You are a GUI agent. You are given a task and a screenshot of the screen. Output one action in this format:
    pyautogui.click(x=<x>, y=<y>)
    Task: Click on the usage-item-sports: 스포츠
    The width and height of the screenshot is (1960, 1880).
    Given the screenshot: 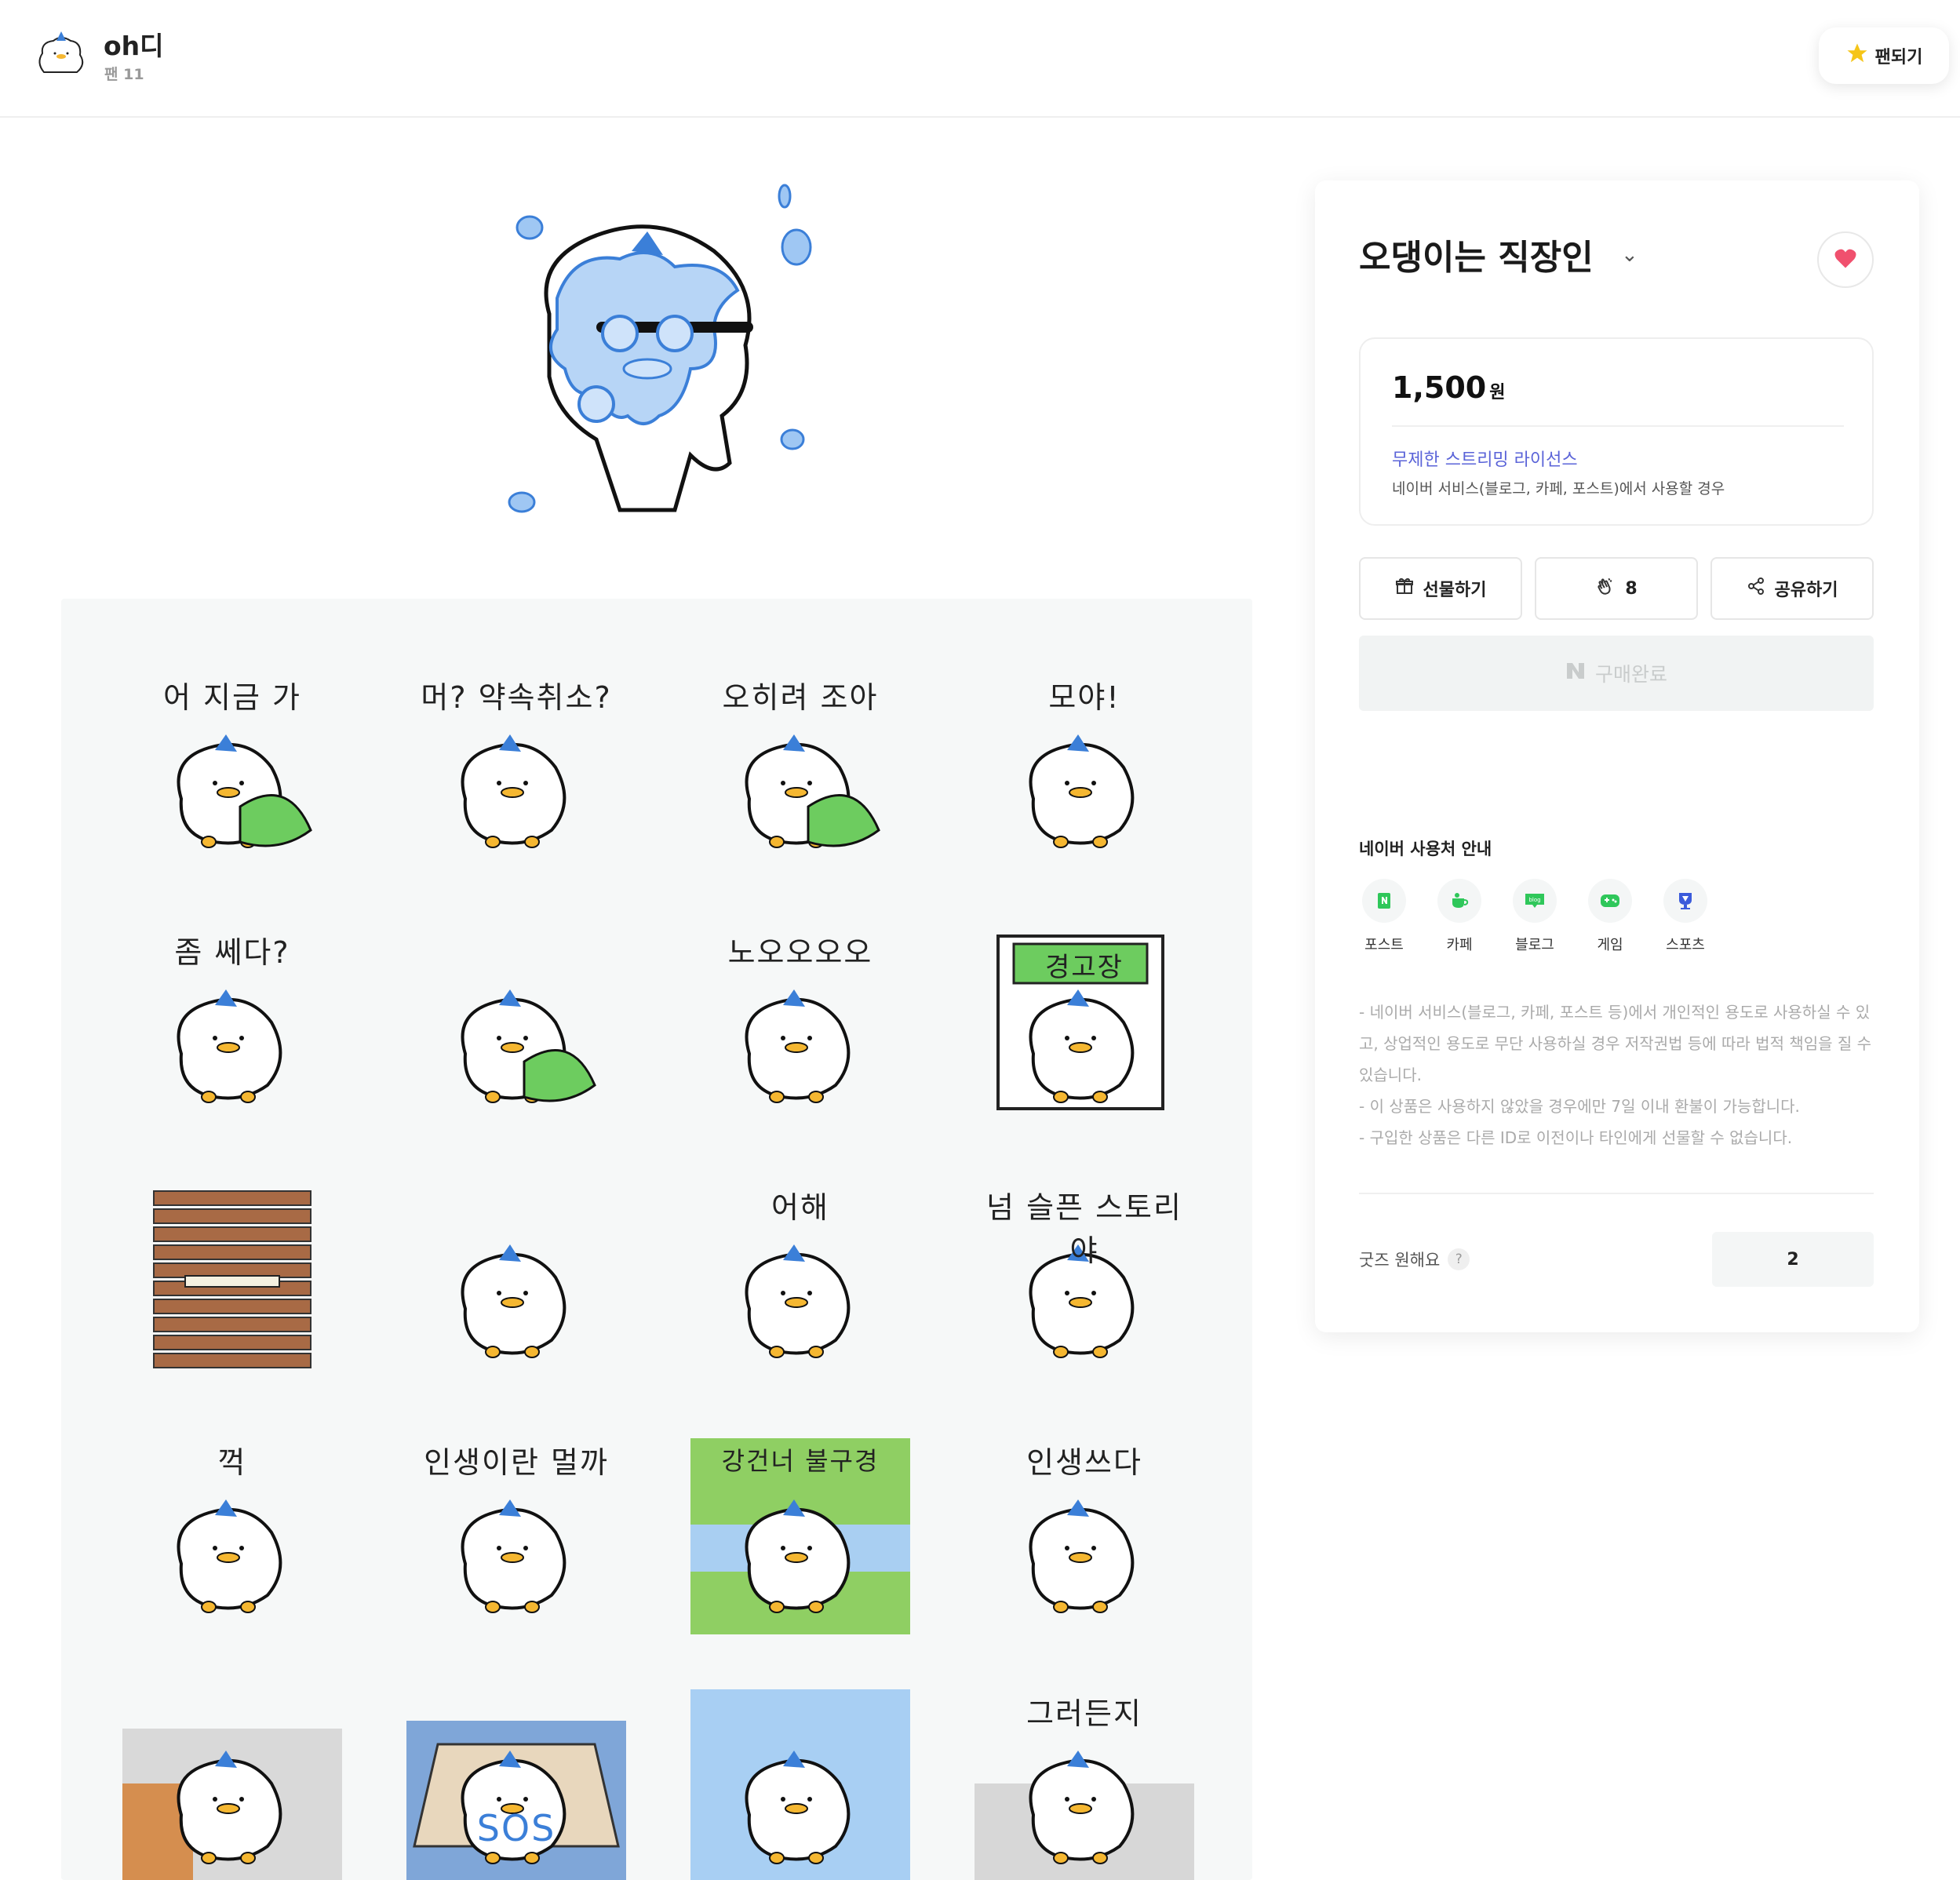 What is the action you would take?
    pyautogui.click(x=1685, y=916)
    